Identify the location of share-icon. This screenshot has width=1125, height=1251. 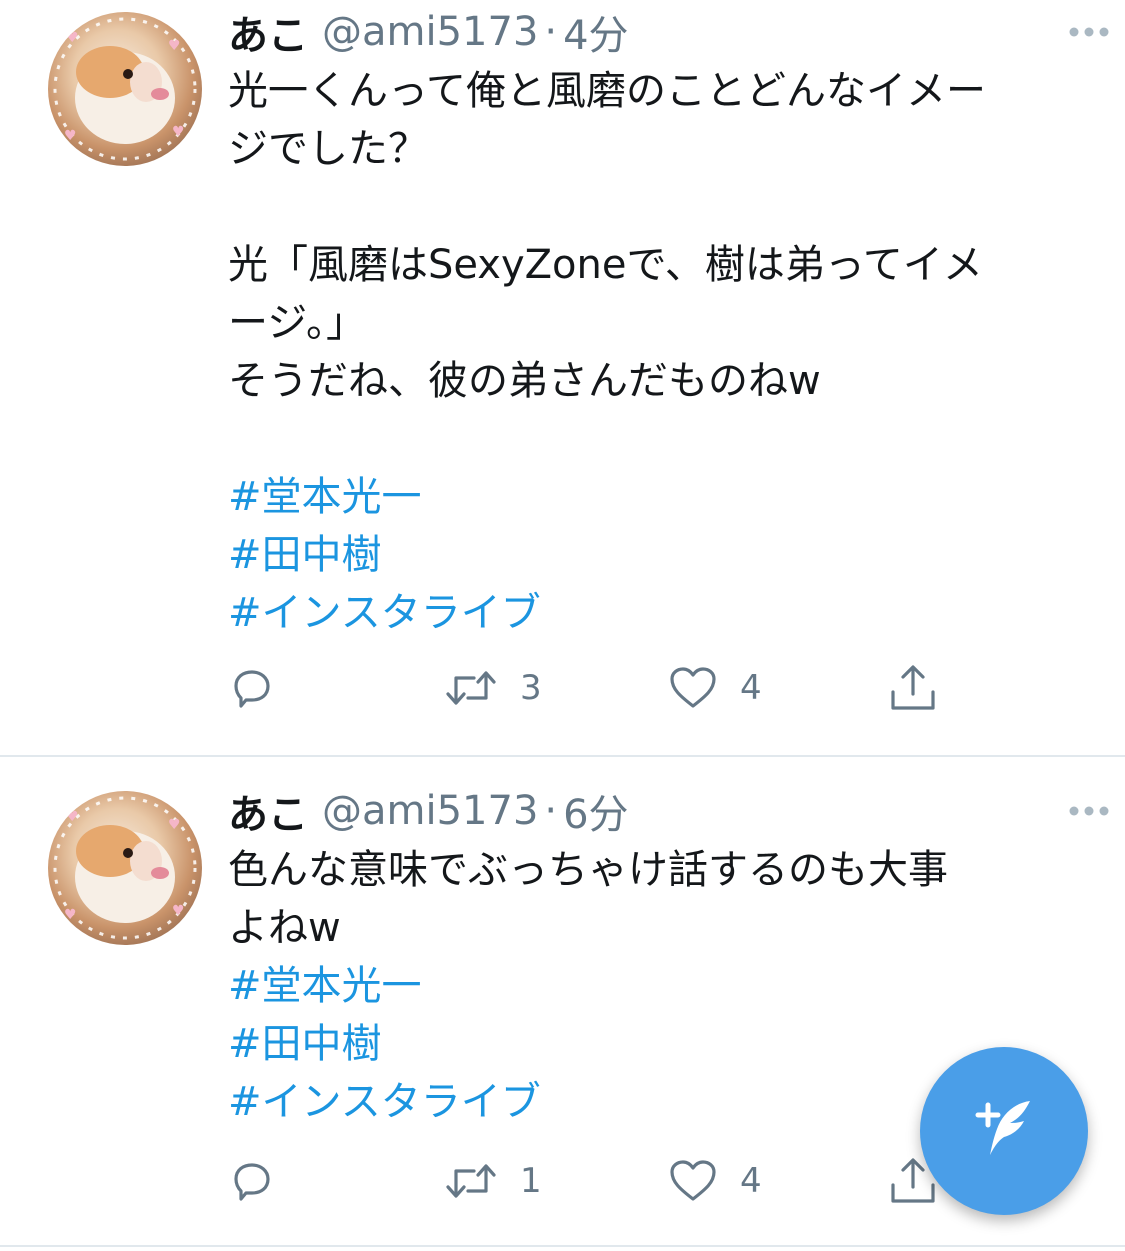
(913, 688).